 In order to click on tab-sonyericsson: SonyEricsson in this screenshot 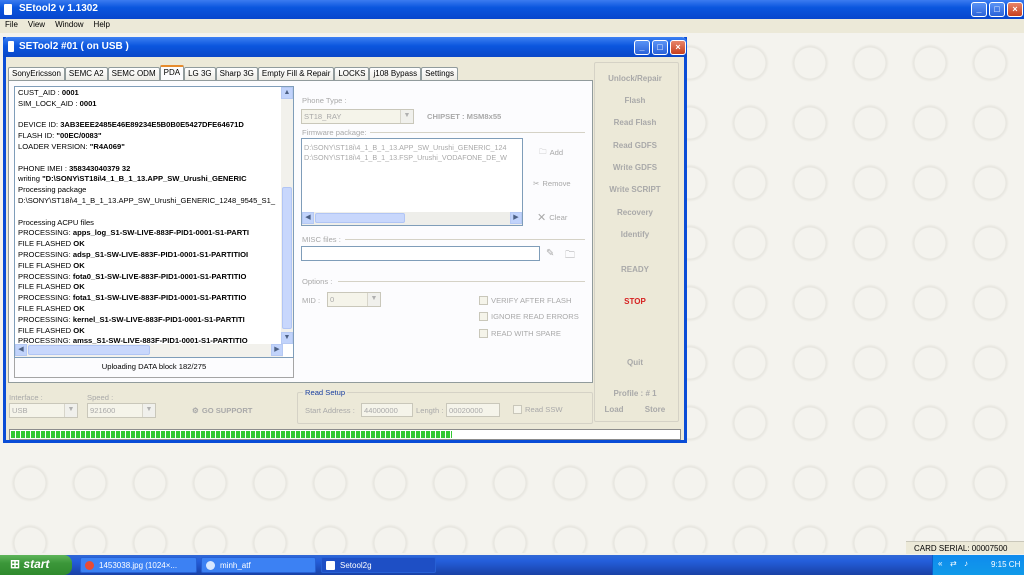, I will do `click(36, 73)`.